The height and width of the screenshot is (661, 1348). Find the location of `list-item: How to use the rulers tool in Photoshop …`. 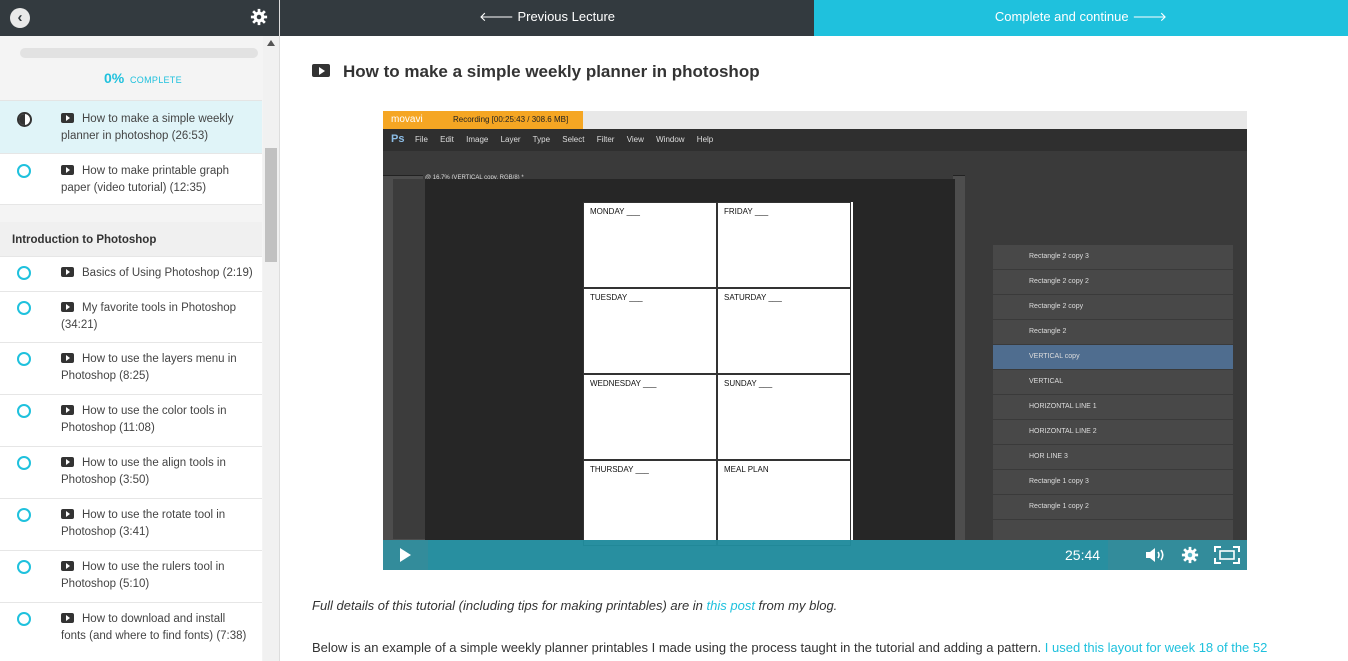

list-item: How to use the rulers tool in Photoshop … is located at coordinates (131, 577).